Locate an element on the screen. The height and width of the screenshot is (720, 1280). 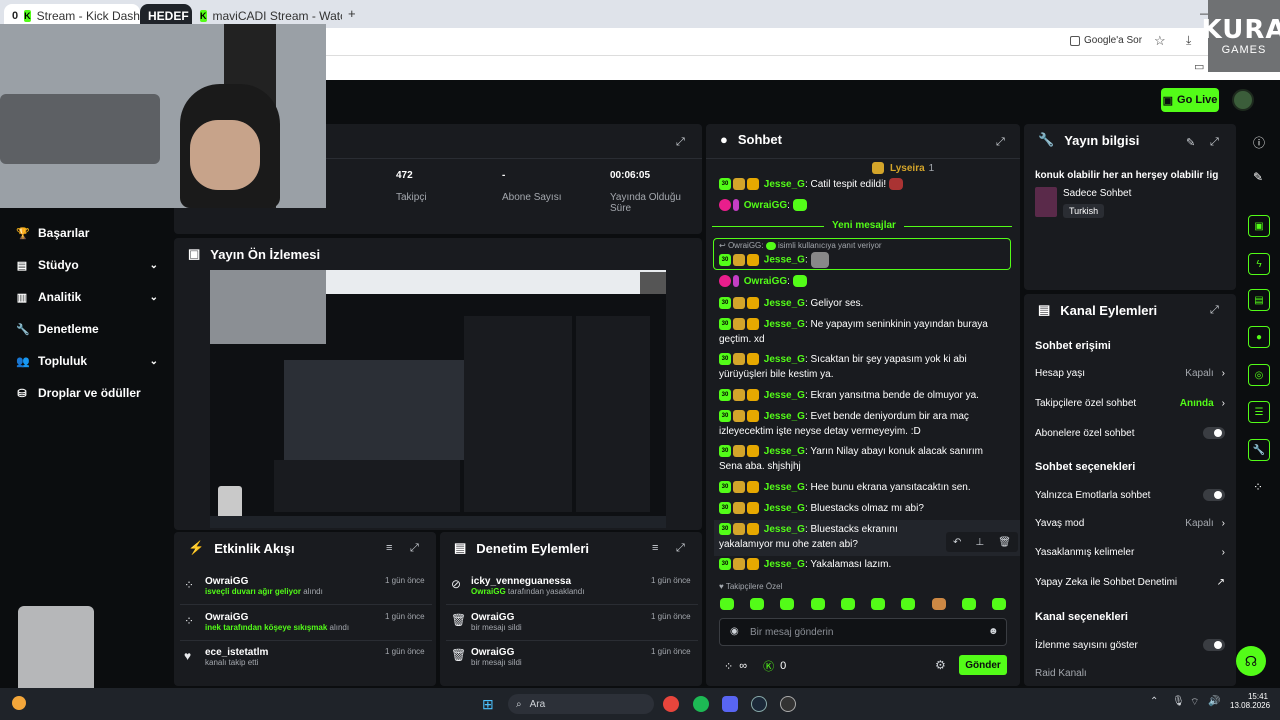
gear-icon: ⚙ is located at coordinates (940, 665).